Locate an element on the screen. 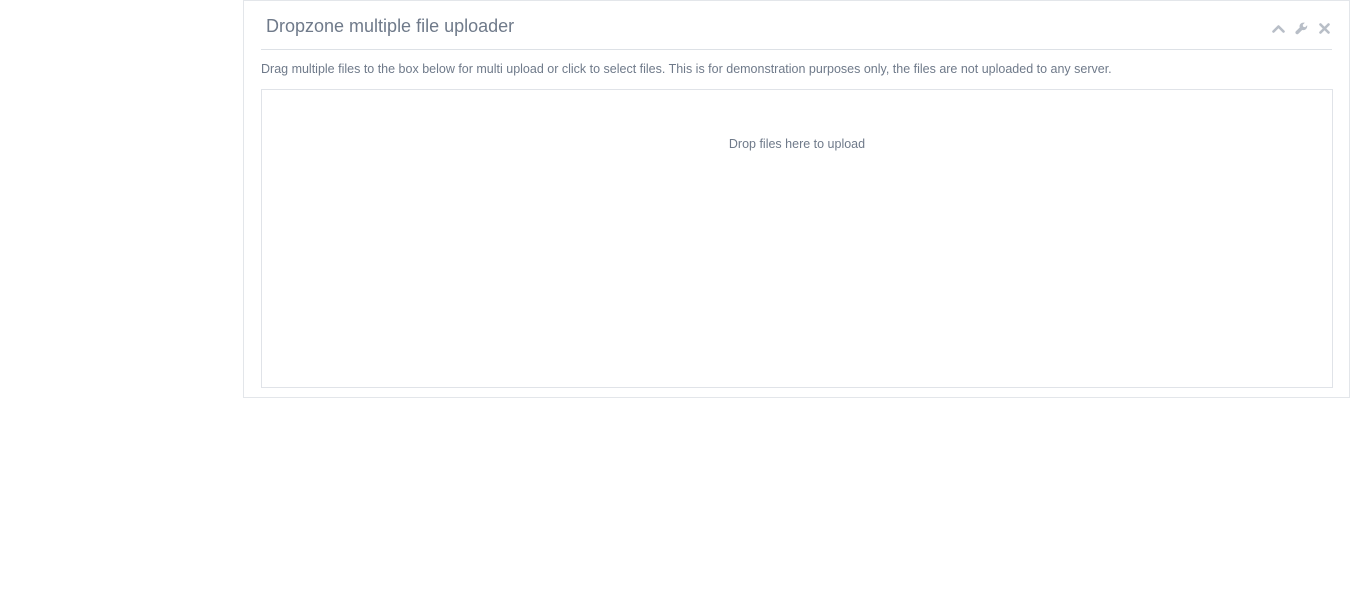 This screenshot has height=613, width=1366. close-button is located at coordinates (1324, 28).